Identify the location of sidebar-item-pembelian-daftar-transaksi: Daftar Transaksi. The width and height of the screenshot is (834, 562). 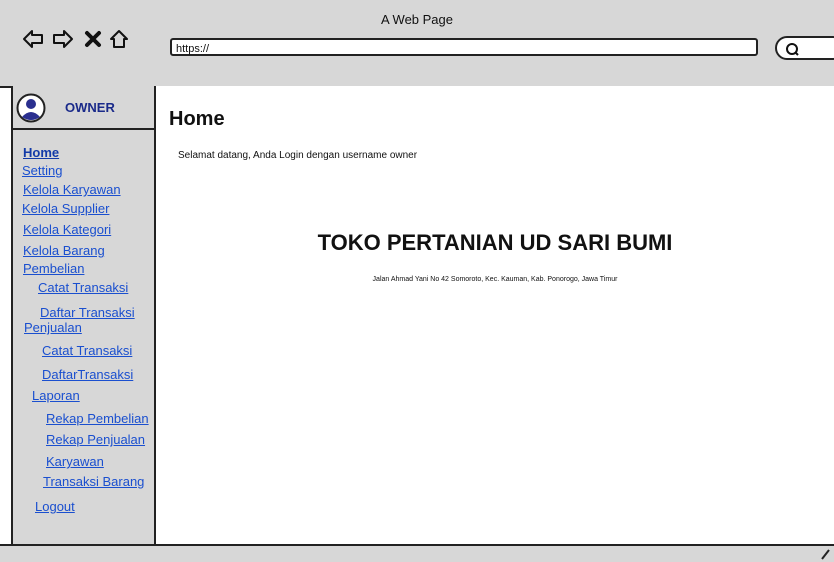
(87, 312).